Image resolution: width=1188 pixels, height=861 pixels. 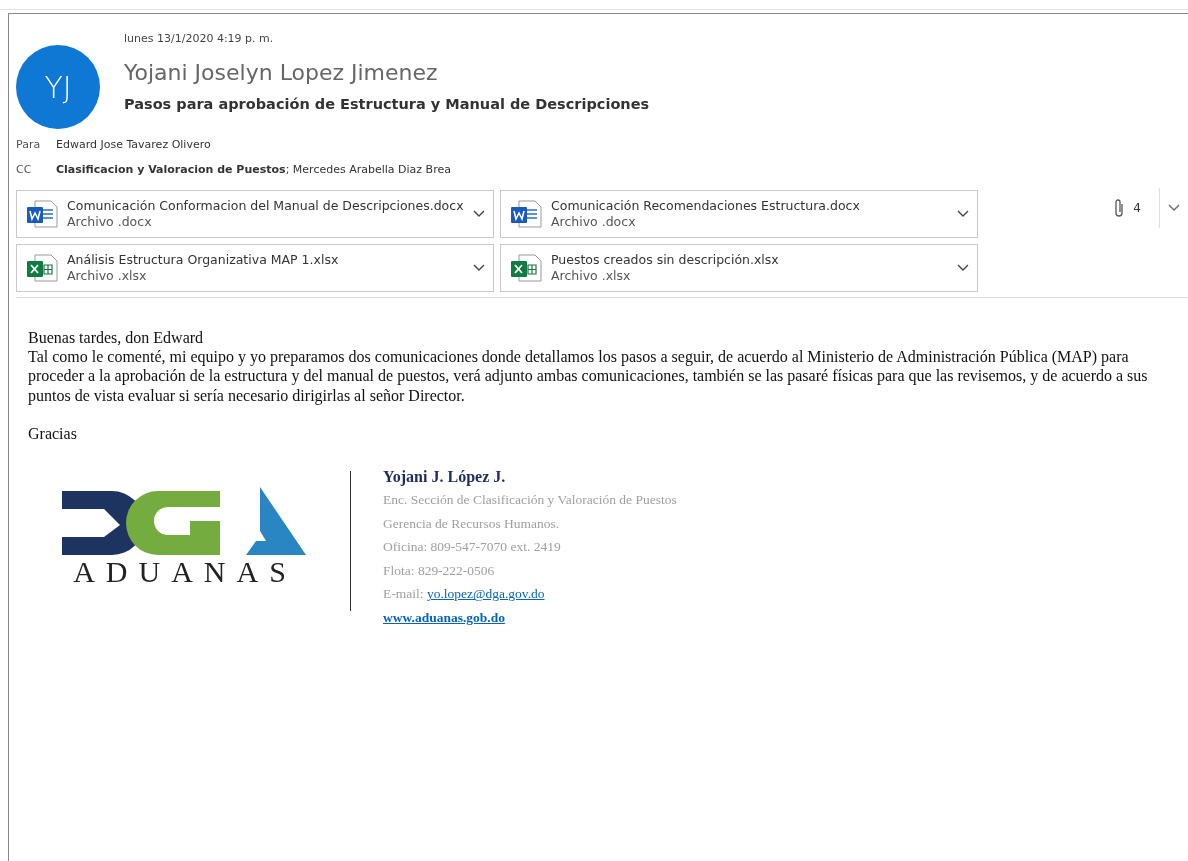 What do you see at coordinates (1137, 208) in the screenshot?
I see `attachment-count: 4` at bounding box center [1137, 208].